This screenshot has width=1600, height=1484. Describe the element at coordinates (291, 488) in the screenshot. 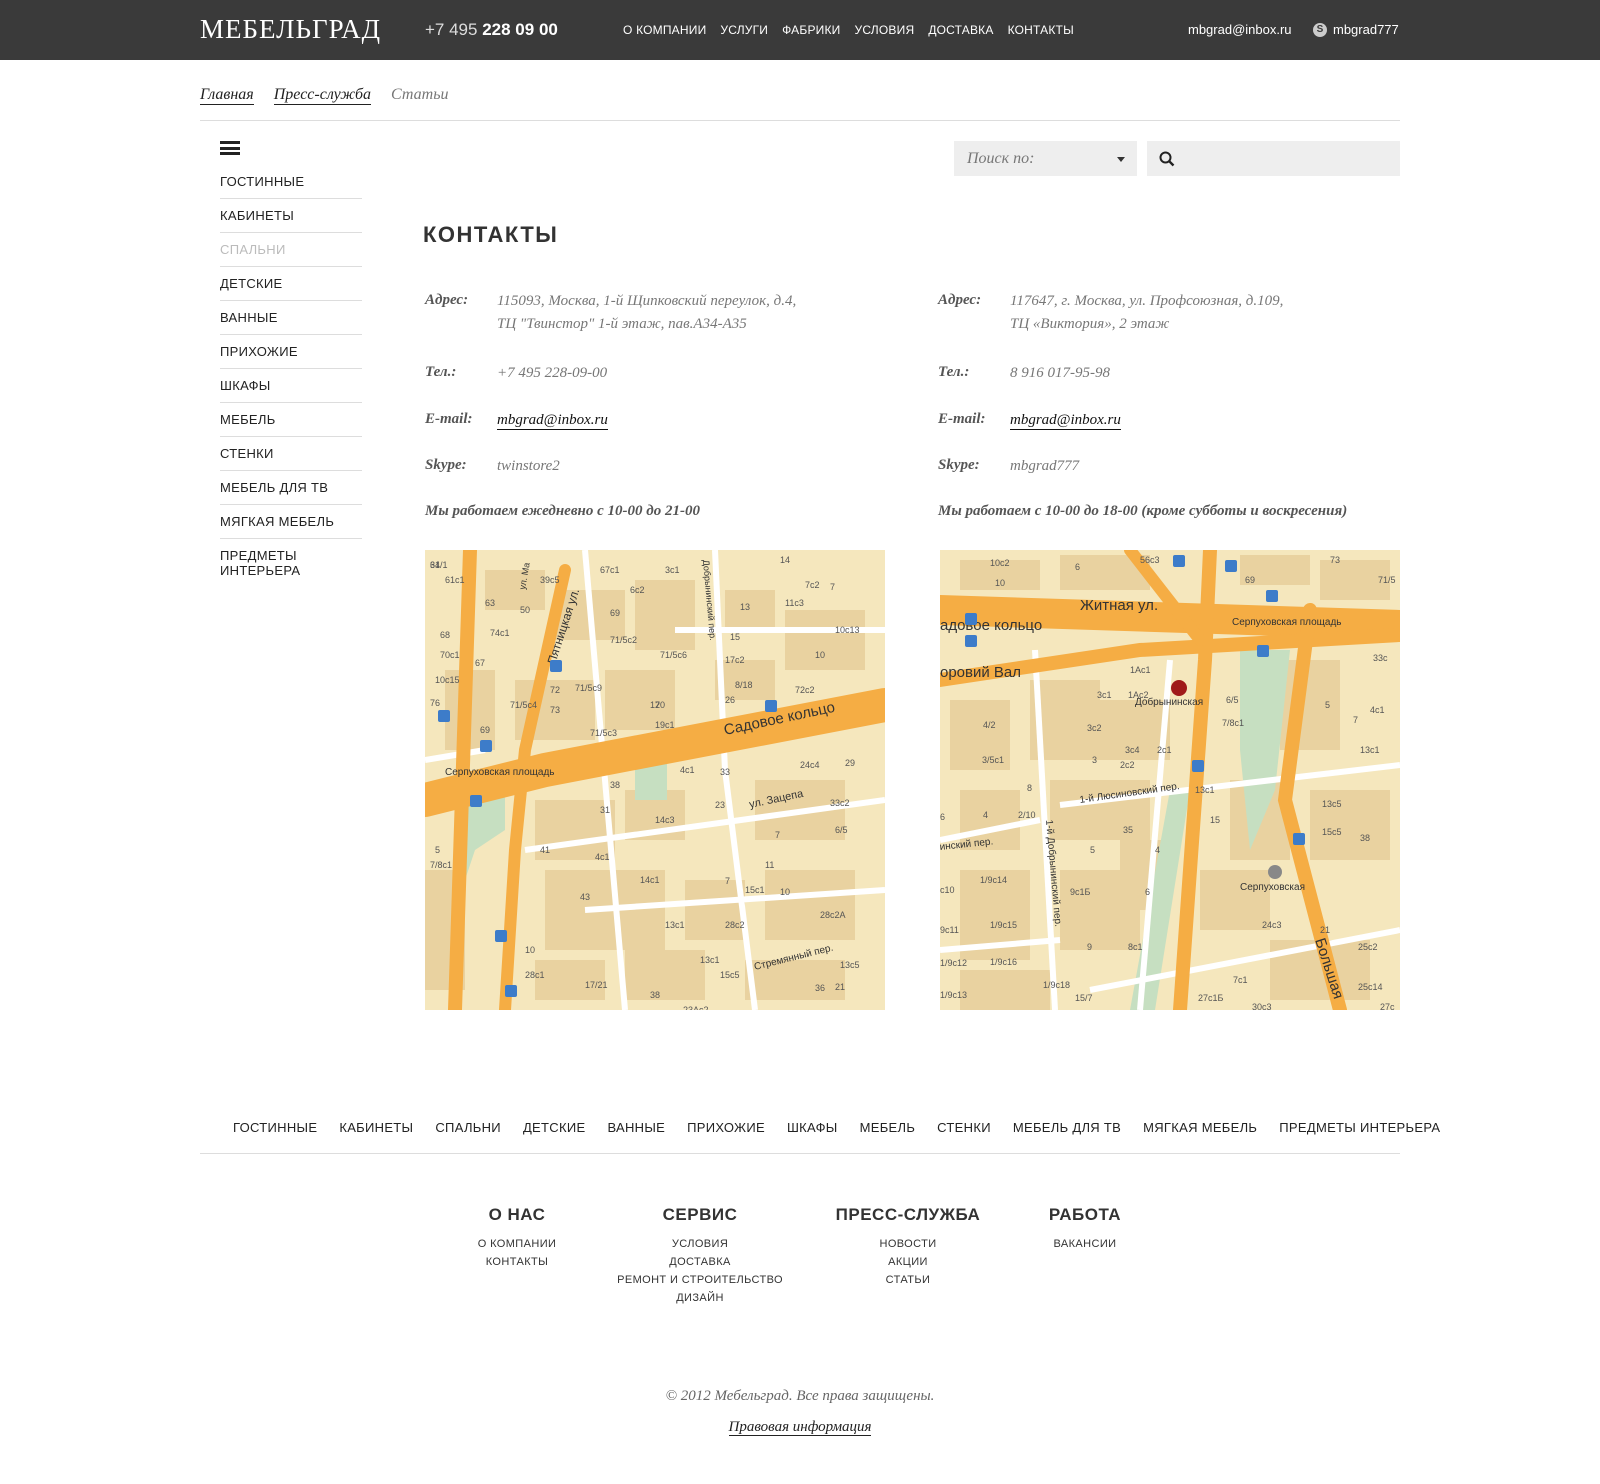

I see `sidebar-item-tv-furniture: МЕБЕЛЬ ДЛЯ ТВ` at that location.